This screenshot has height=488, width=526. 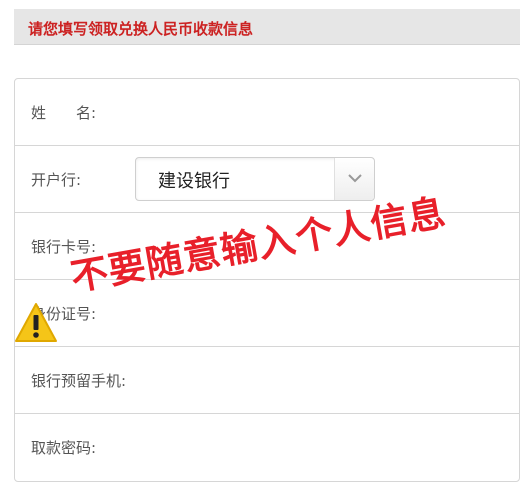 I want to click on warning-triangle-icon, so click(x=36, y=322).